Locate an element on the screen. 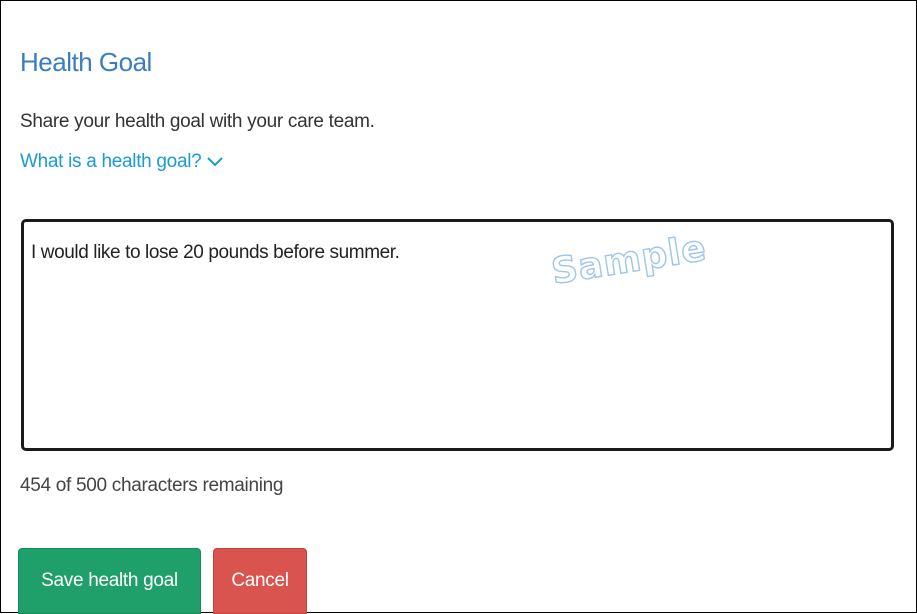 The width and height of the screenshot is (917, 614). help-link-label: What is a health goal? is located at coordinates (111, 161).